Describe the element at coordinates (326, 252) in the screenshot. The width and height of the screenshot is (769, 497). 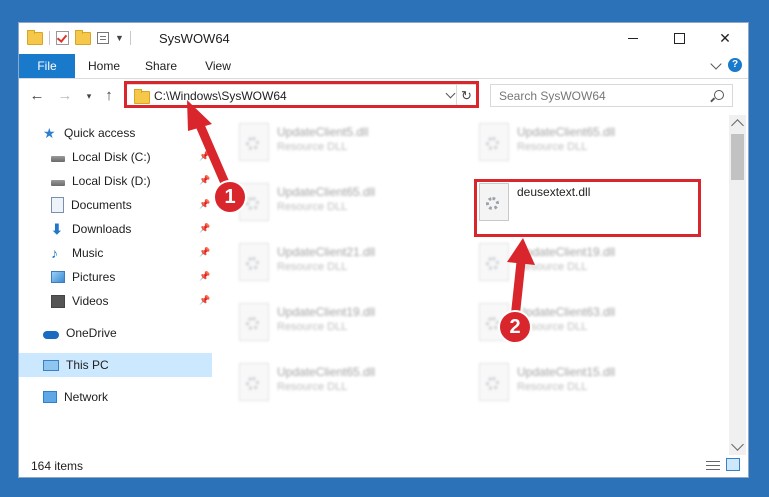
I see `file-name: UpdateClient21.dll` at that location.